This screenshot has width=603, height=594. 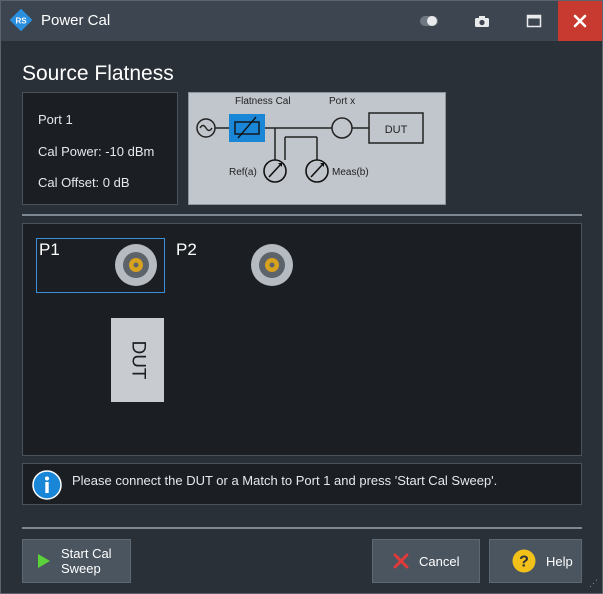 What do you see at coordinates (439, 561) in the screenshot?
I see `cancel-label: Cancel` at bounding box center [439, 561].